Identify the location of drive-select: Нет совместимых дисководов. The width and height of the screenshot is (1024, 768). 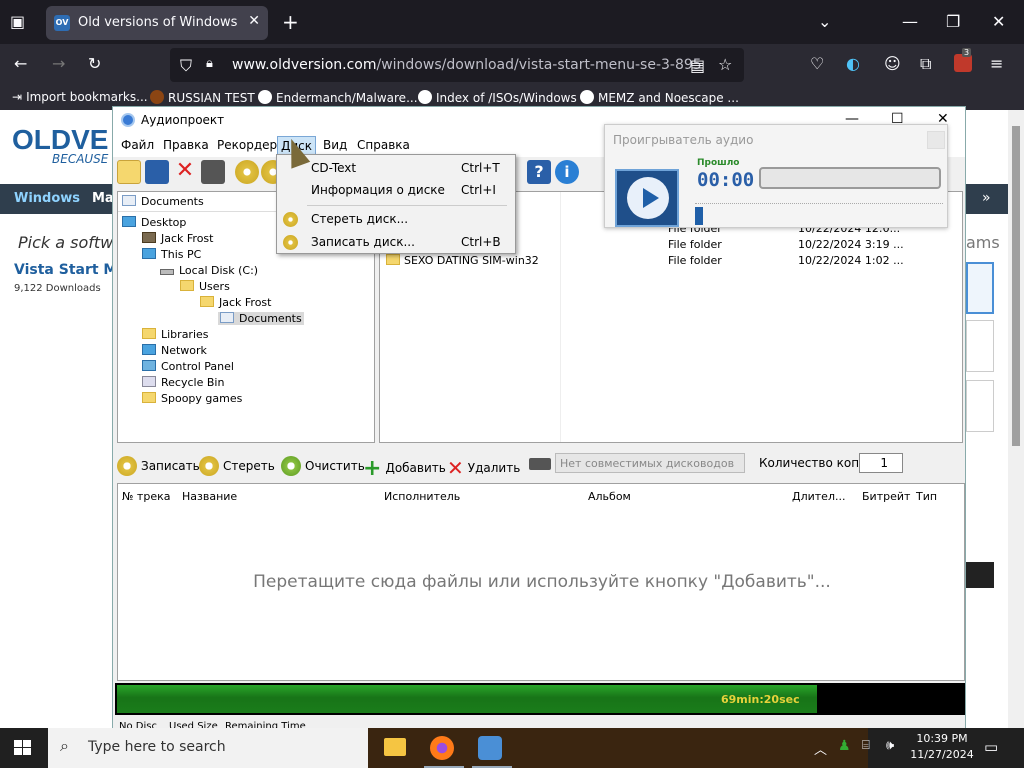
(650, 463).